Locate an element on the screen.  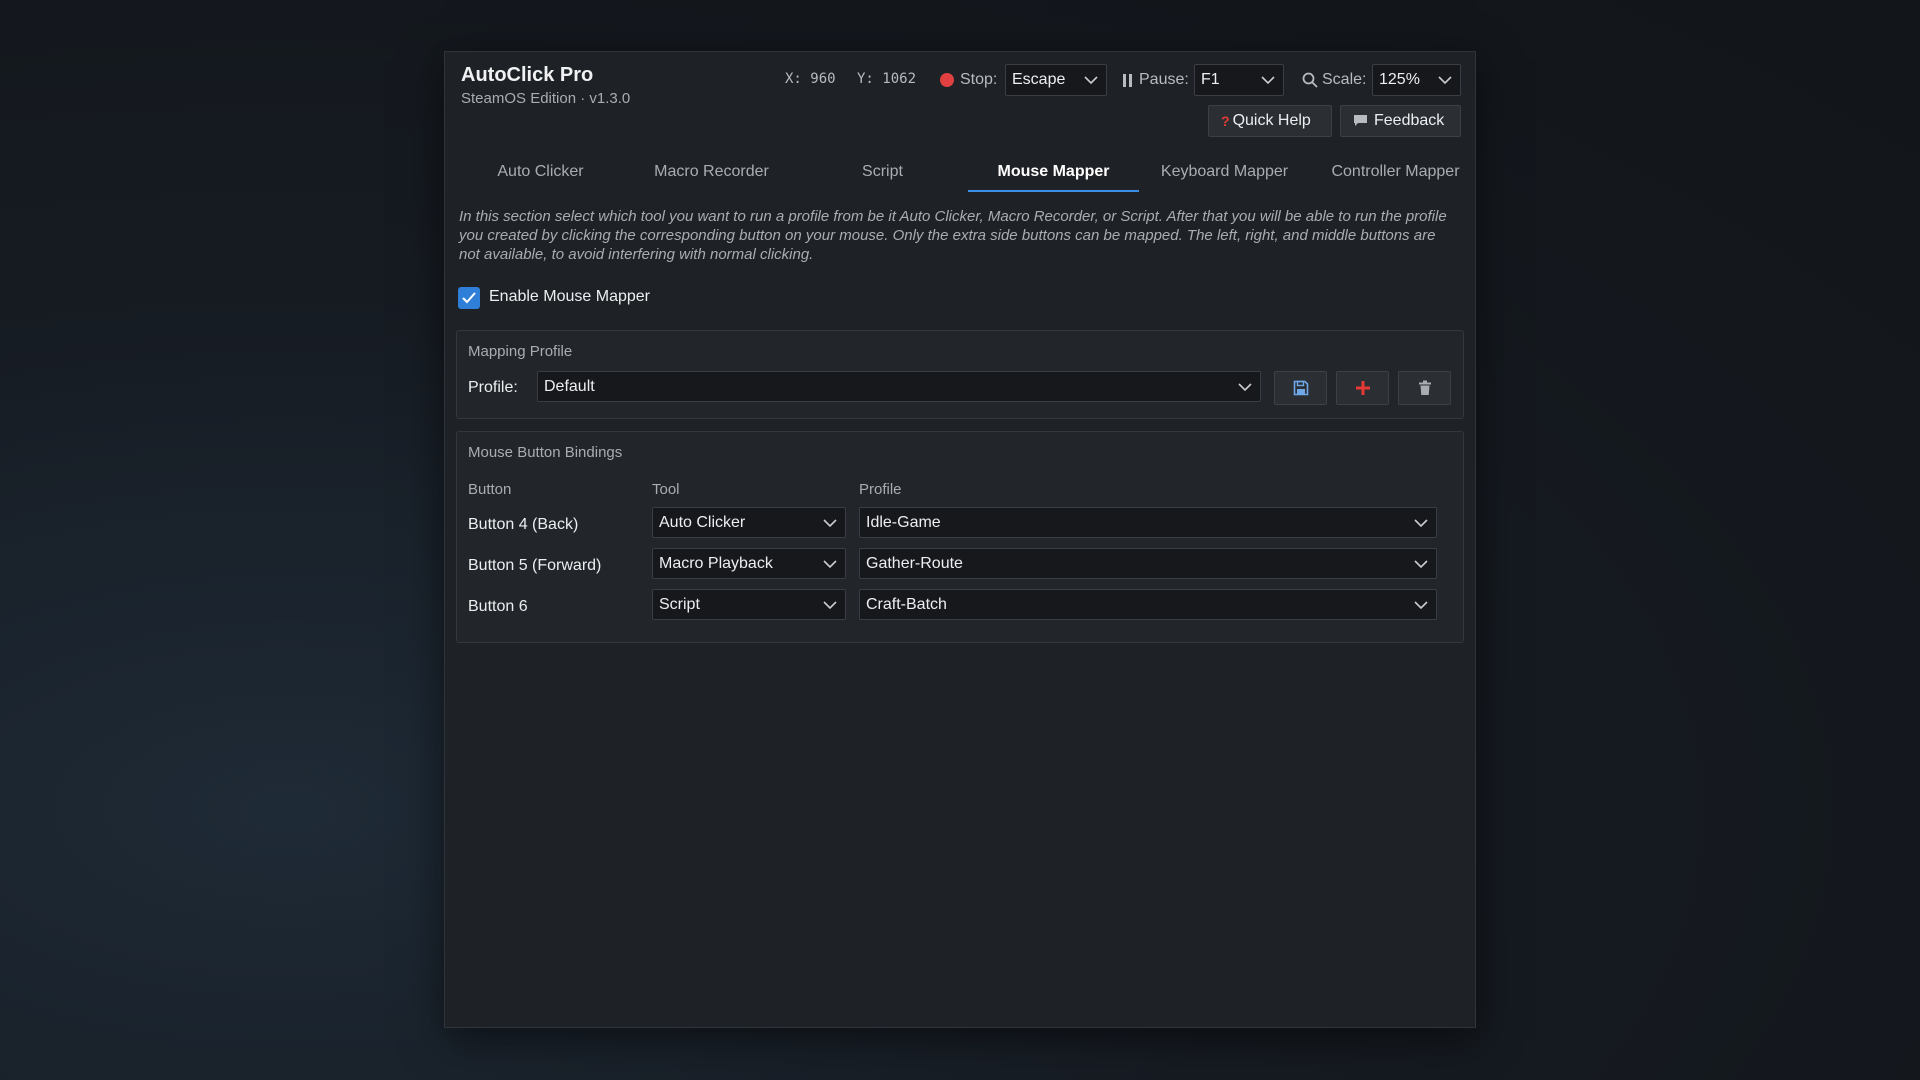
scale-label: Scale: is located at coordinates (1344, 79).